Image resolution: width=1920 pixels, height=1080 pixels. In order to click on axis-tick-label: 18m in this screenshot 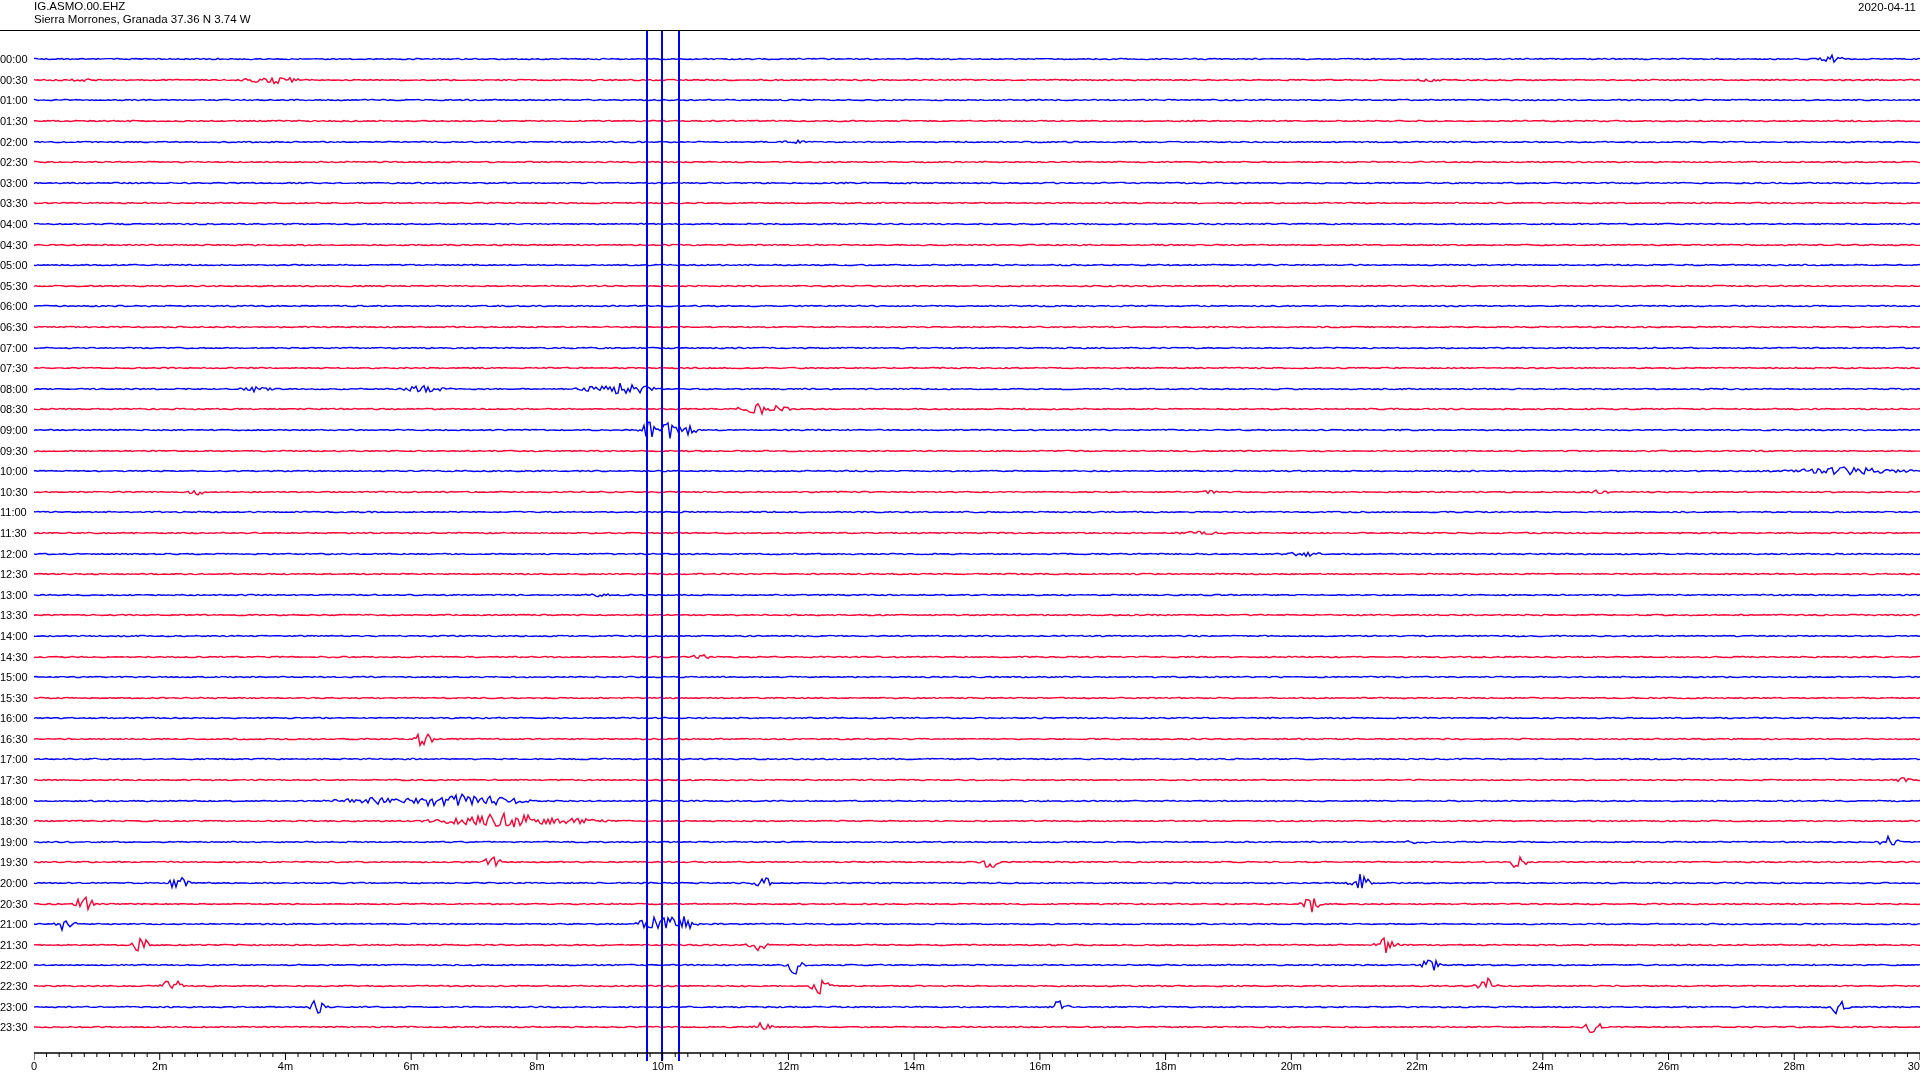, I will do `click(1165, 1065)`.